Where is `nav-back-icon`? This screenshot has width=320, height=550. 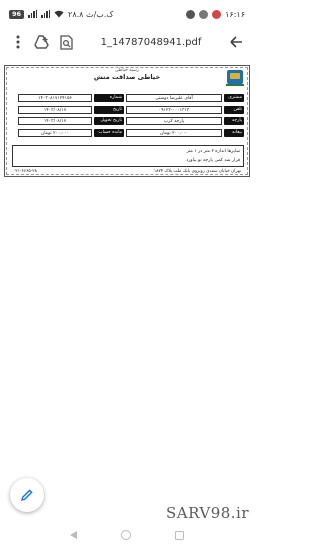
nav-back-icon is located at coordinates (73, 535).